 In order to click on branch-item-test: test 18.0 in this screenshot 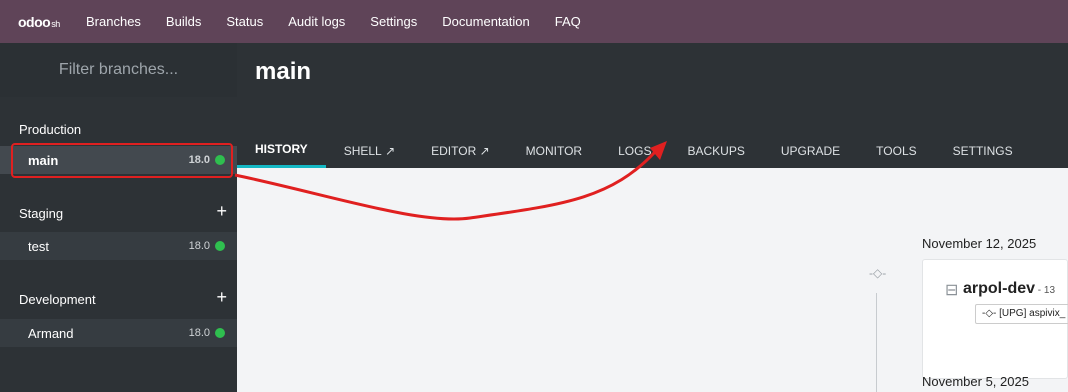, I will do `click(118, 246)`.